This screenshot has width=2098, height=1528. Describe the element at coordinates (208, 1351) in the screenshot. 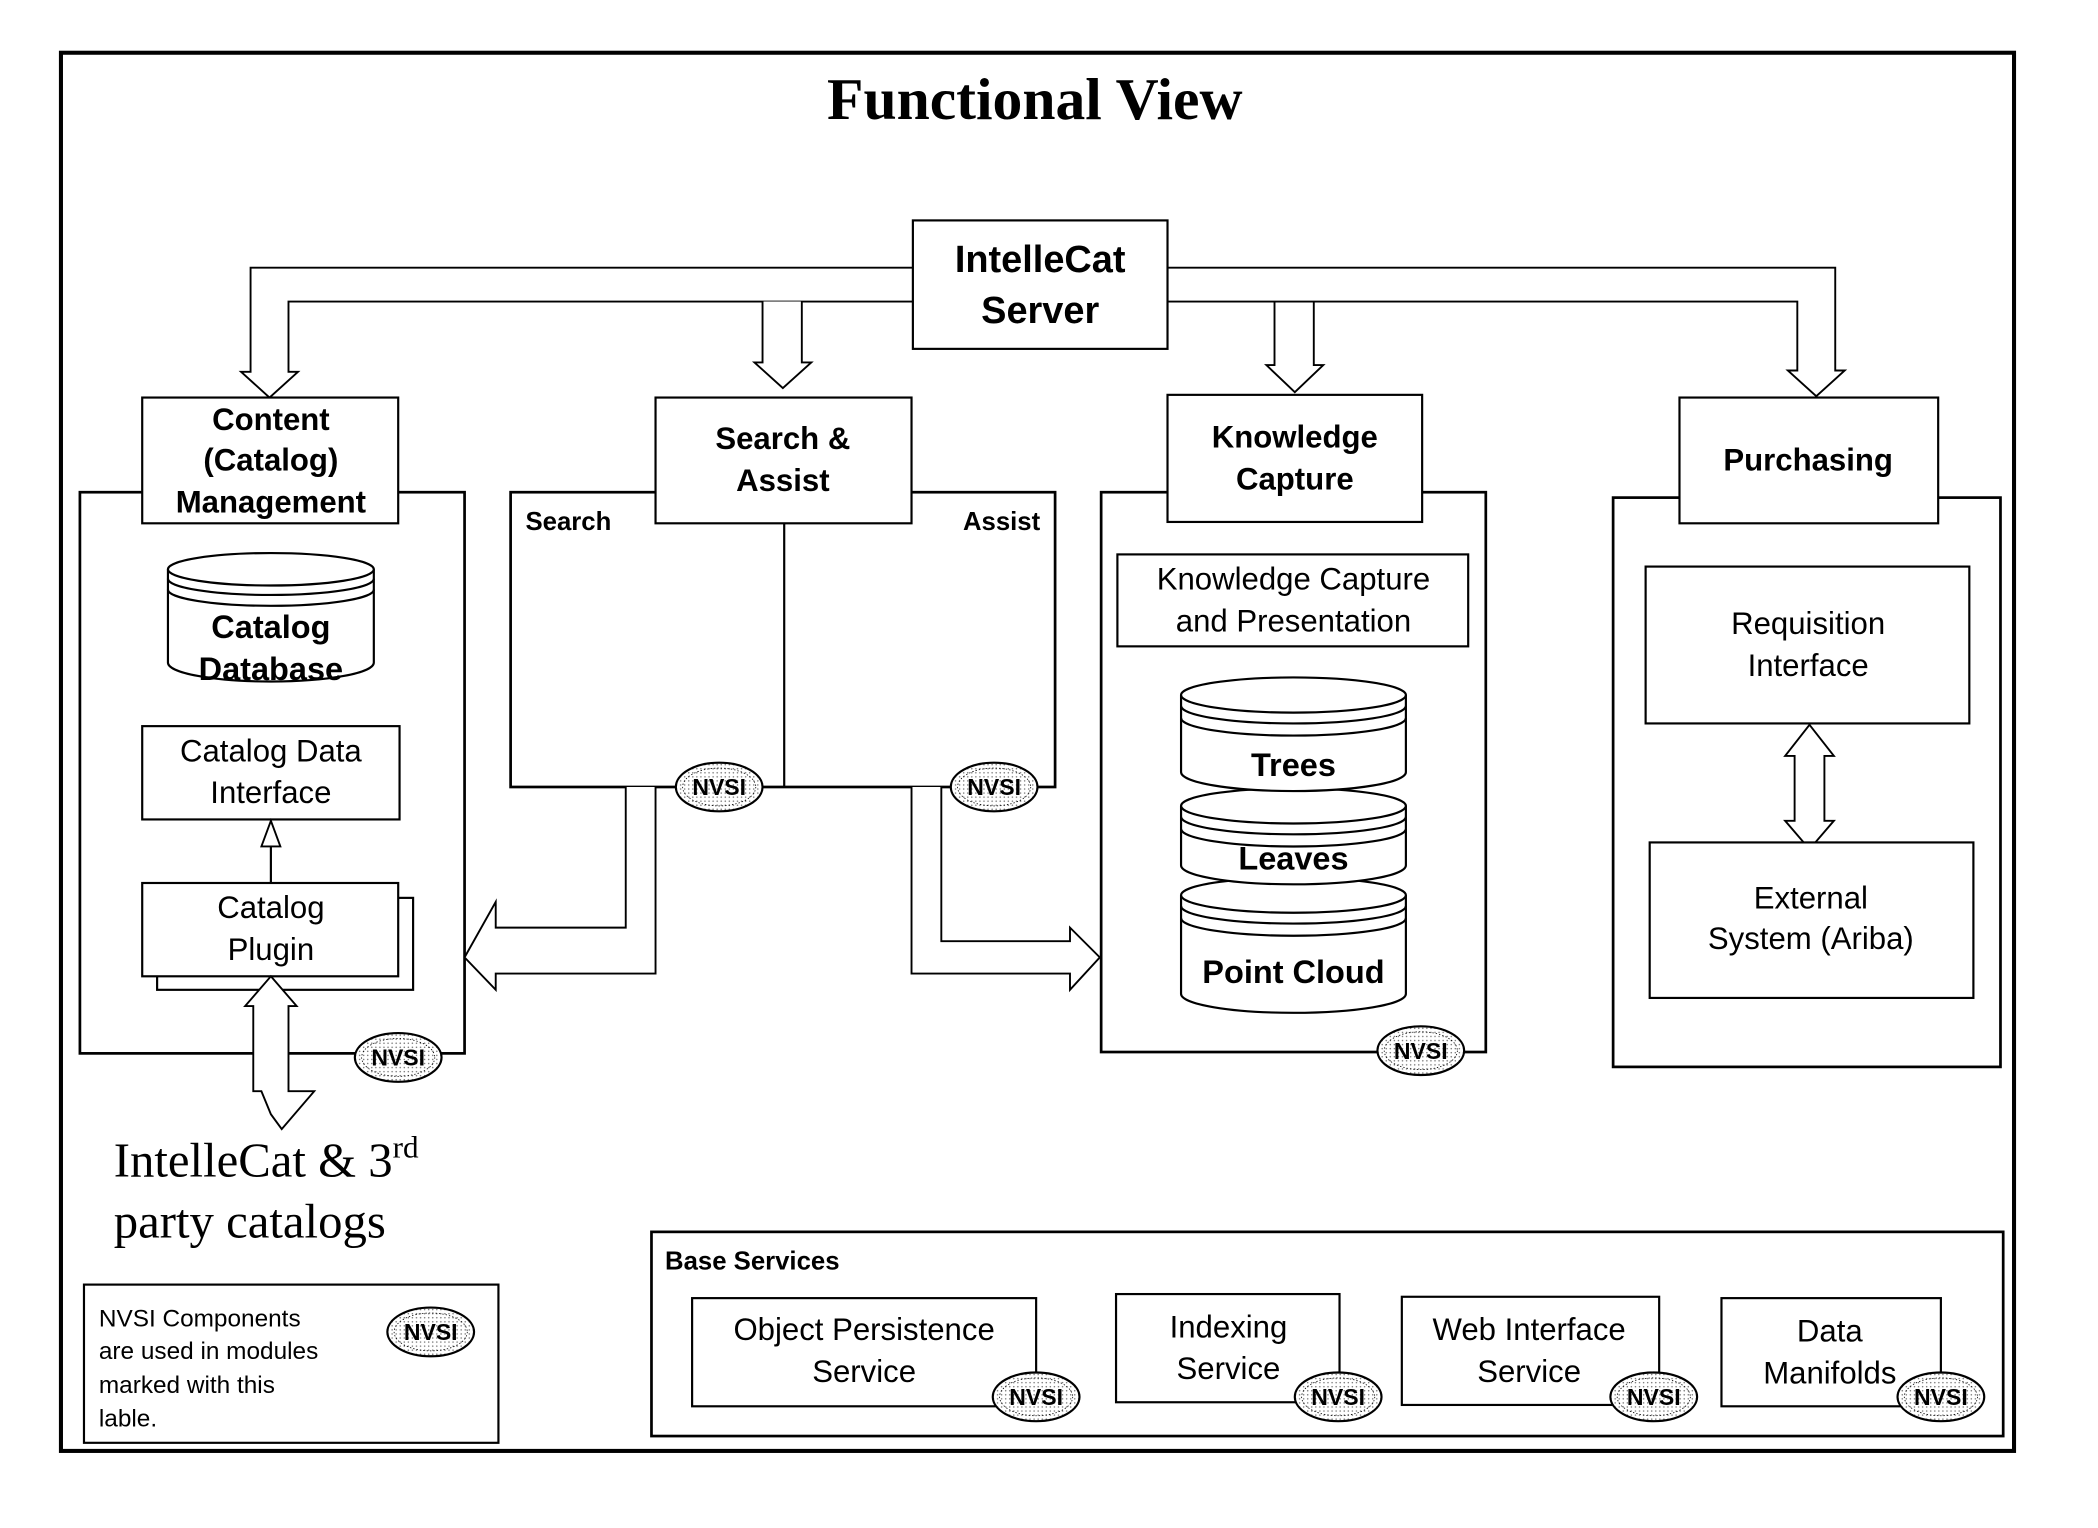

I see `legend-line2: are used in modules` at that location.